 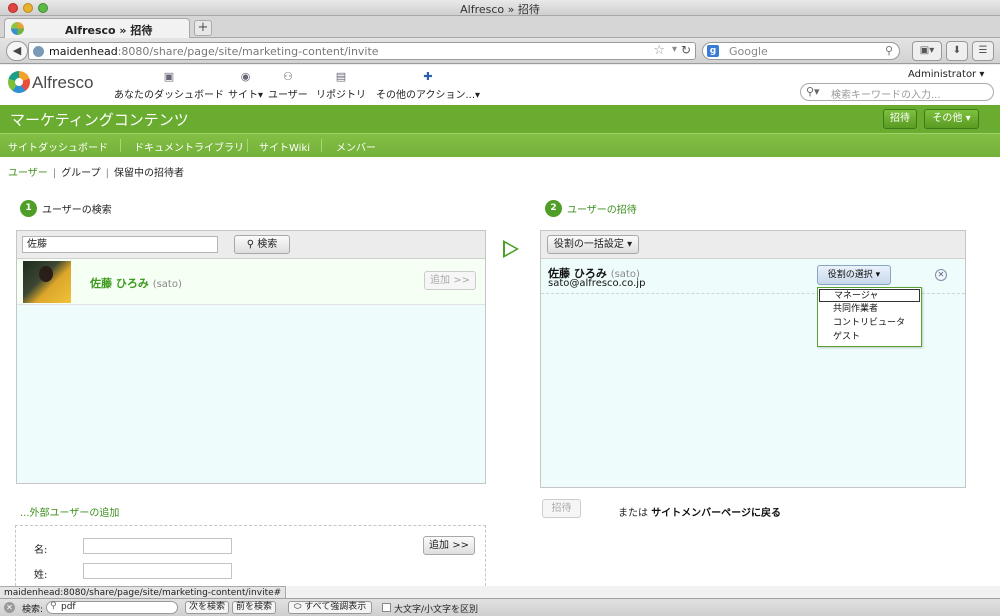 What do you see at coordinates (386, 607) in the screenshot?
I see `match-case-checkbox` at bounding box center [386, 607].